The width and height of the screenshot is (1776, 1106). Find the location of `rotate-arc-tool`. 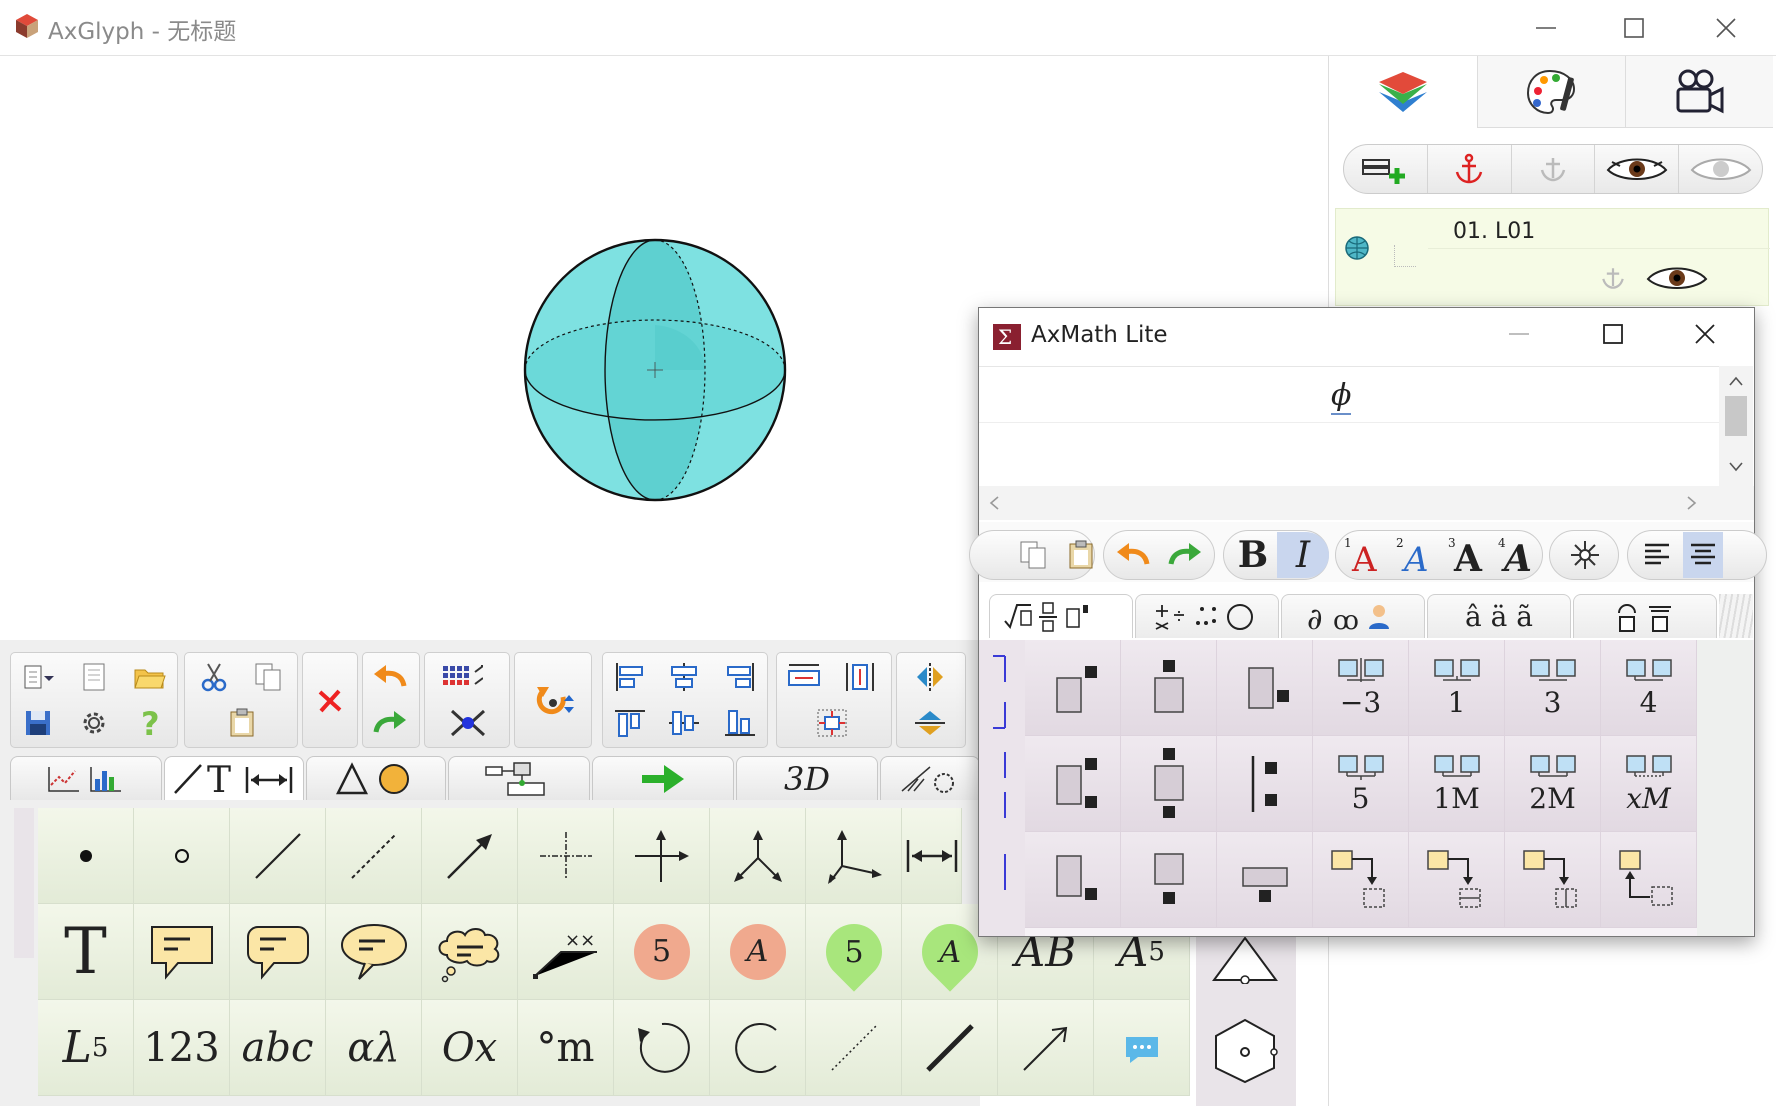

rotate-arc-tool is located at coordinates (662, 1048).